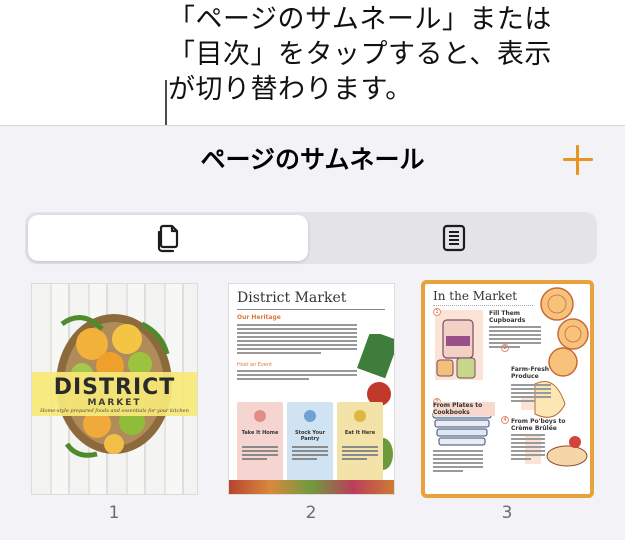 Image resolution: width=625 pixels, height=540 pixels. What do you see at coordinates (260, 443) in the screenshot?
I see `card-take-it-home: Take It Home` at bounding box center [260, 443].